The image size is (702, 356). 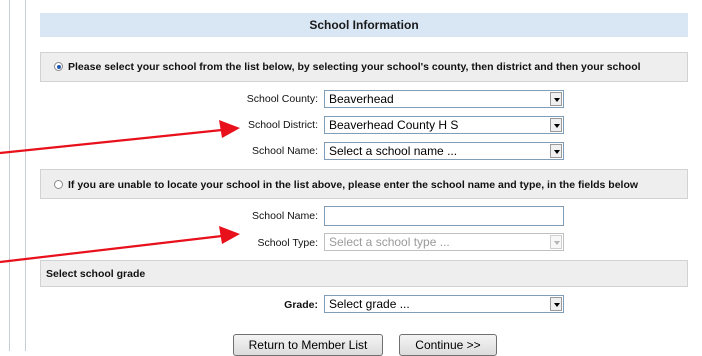 What do you see at coordinates (287, 243) in the screenshot?
I see `school-type-label: School Type:` at bounding box center [287, 243].